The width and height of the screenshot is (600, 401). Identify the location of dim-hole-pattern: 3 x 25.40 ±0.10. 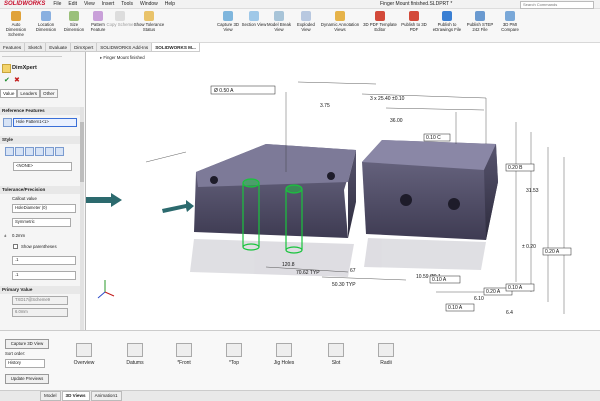
(387, 99).